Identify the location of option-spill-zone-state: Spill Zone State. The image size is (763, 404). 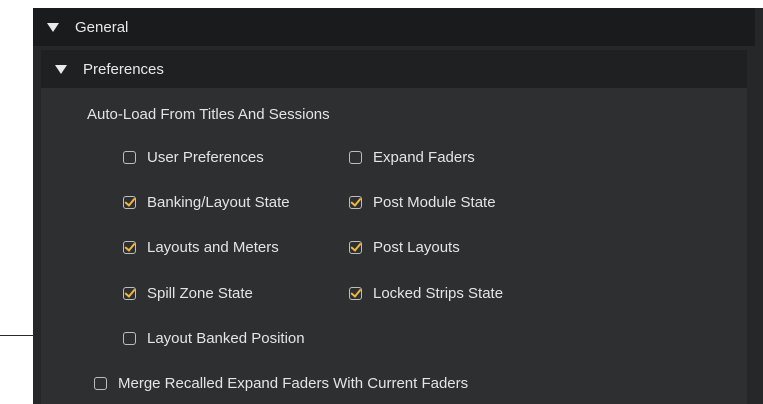
(188, 293).